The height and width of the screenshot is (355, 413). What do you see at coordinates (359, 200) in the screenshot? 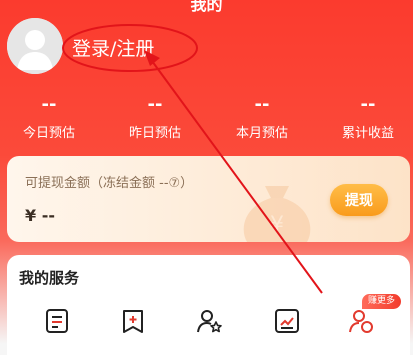
I see `withdraw-button: 提现` at bounding box center [359, 200].